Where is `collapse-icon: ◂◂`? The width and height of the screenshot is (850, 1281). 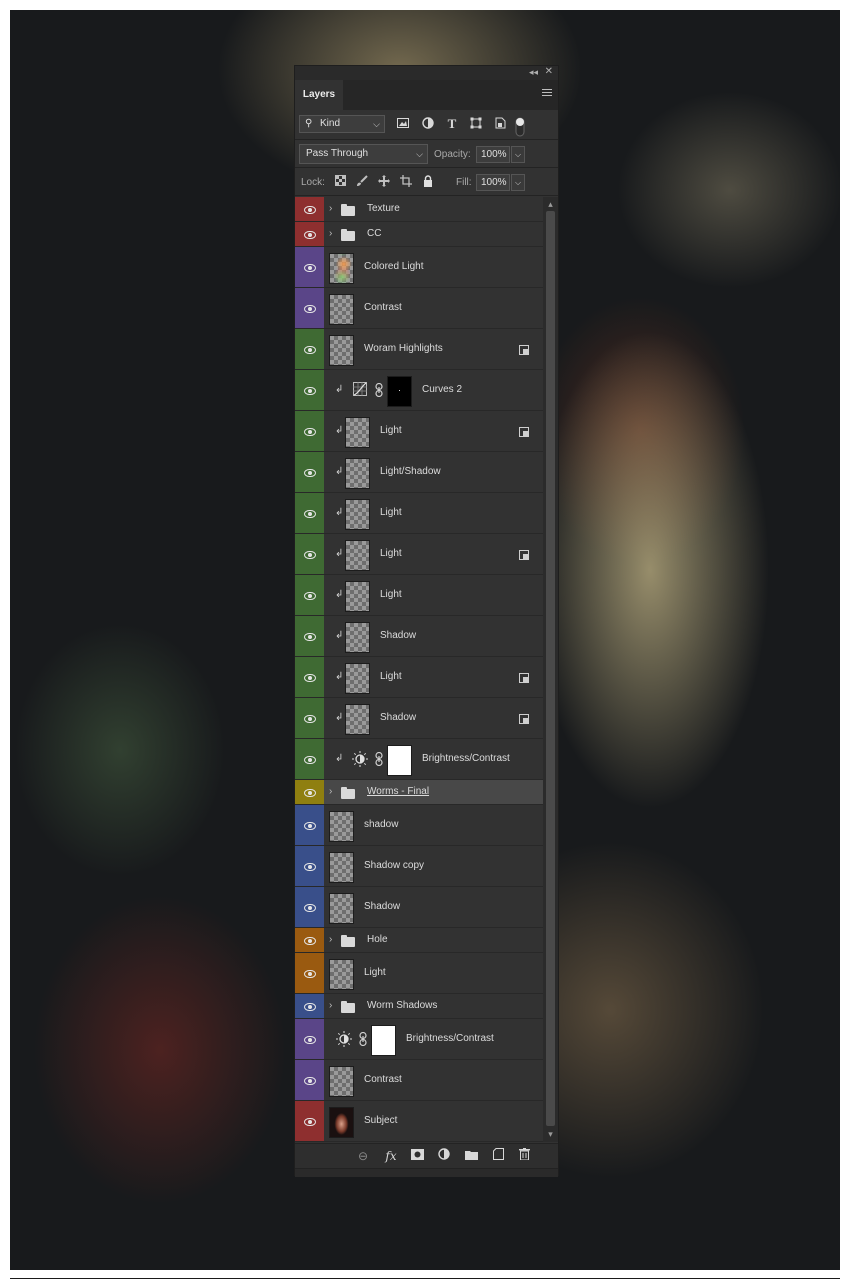
collapse-icon: ◂◂ is located at coordinates (533, 72).